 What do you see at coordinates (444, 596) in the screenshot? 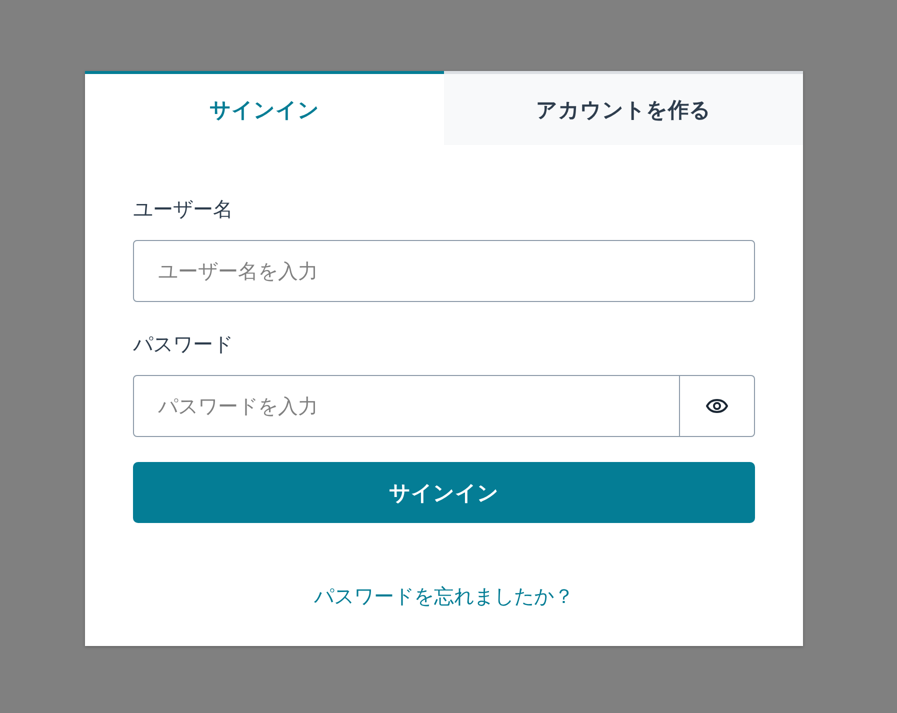
I see `forgot-password-link: パスワードを忘れましたか？` at bounding box center [444, 596].